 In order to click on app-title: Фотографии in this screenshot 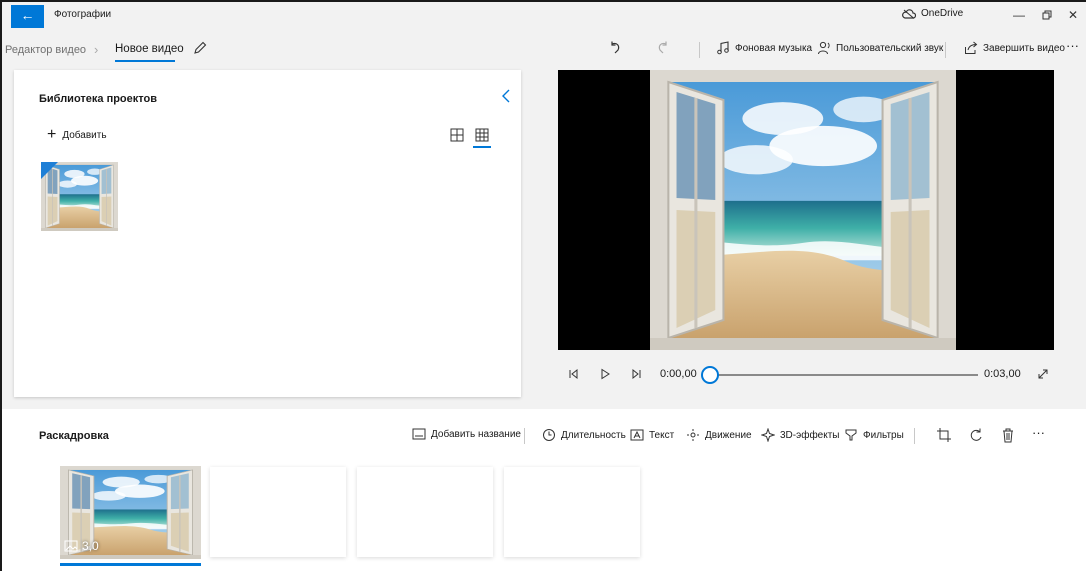, I will do `click(83, 14)`.